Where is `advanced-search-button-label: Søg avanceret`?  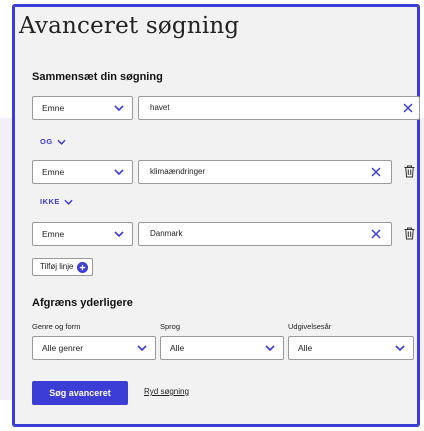 advanced-search-button-label: Søg avanceret is located at coordinates (80, 393).